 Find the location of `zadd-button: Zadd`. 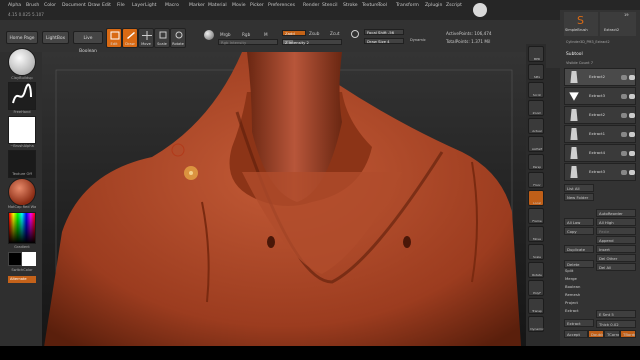

zadd-button: Zadd is located at coordinates (294, 33).